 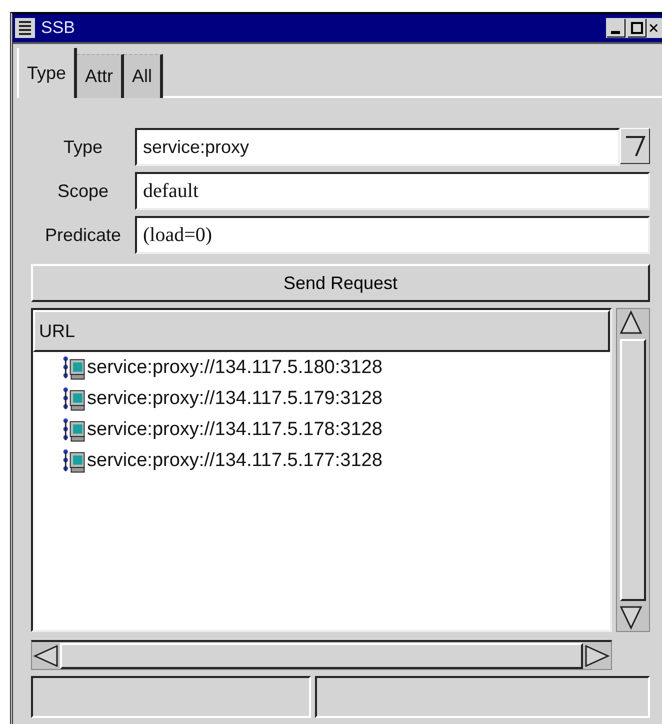 I want to click on field-label: Type, so click(x=83, y=147).